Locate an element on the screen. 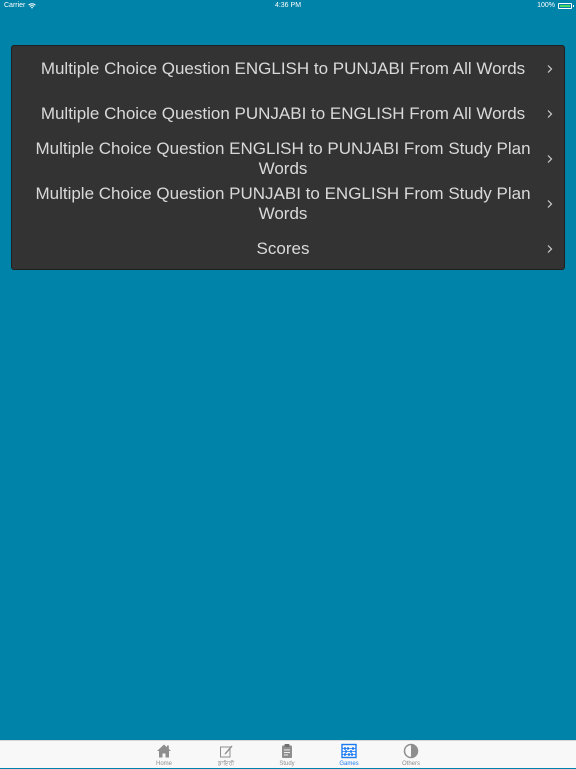  battery-icon is located at coordinates (566, 6).